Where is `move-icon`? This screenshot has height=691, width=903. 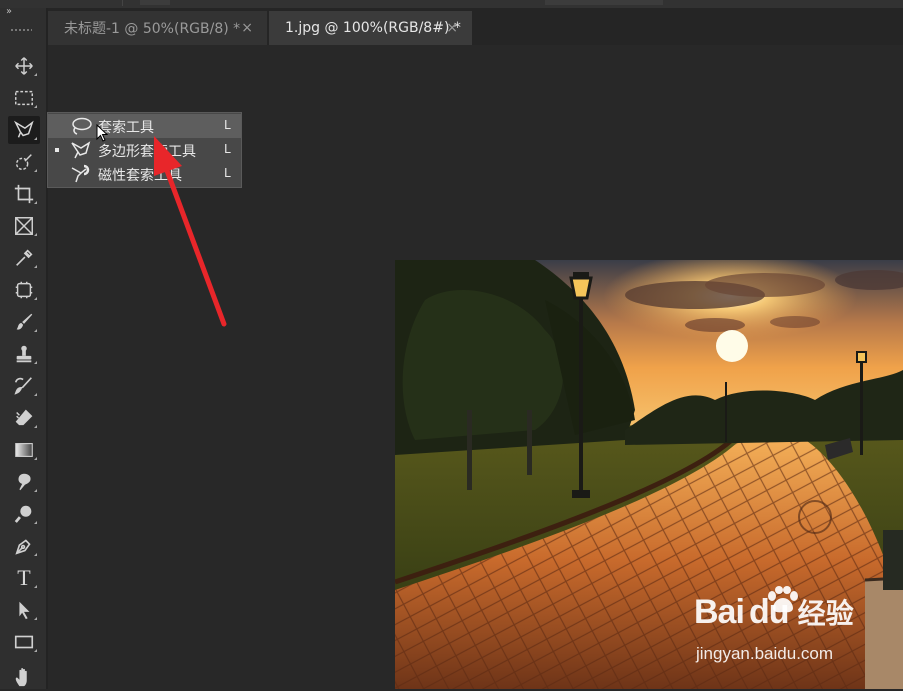 move-icon is located at coordinates (24, 66).